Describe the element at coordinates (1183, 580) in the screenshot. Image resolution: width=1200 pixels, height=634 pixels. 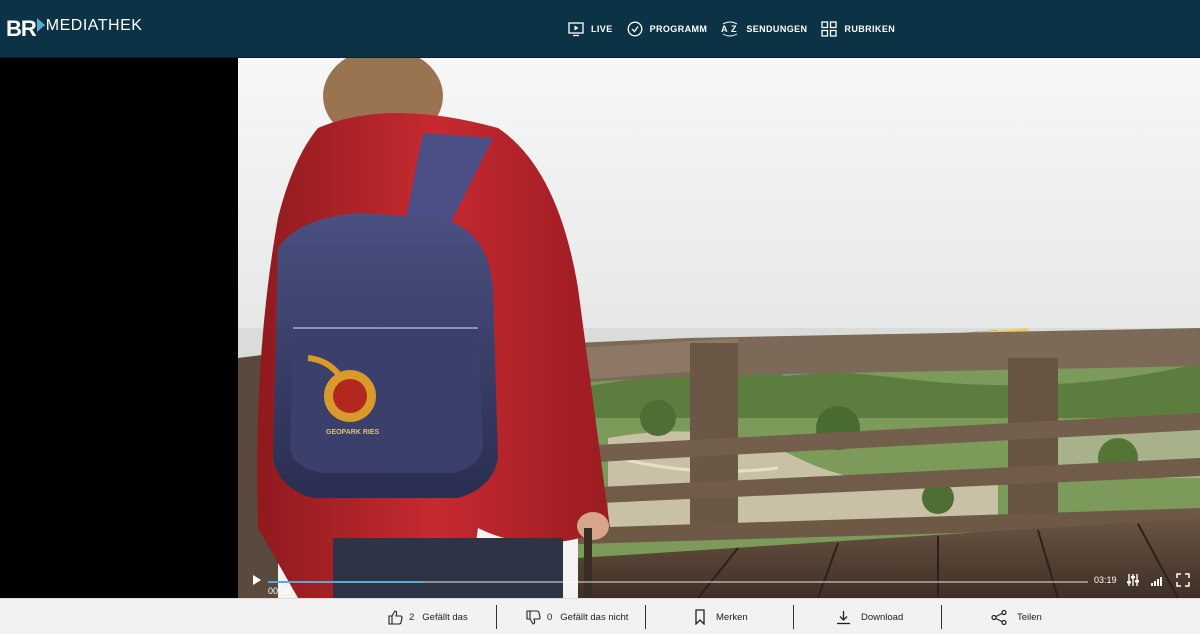
I see `fullscreen-icon` at that location.